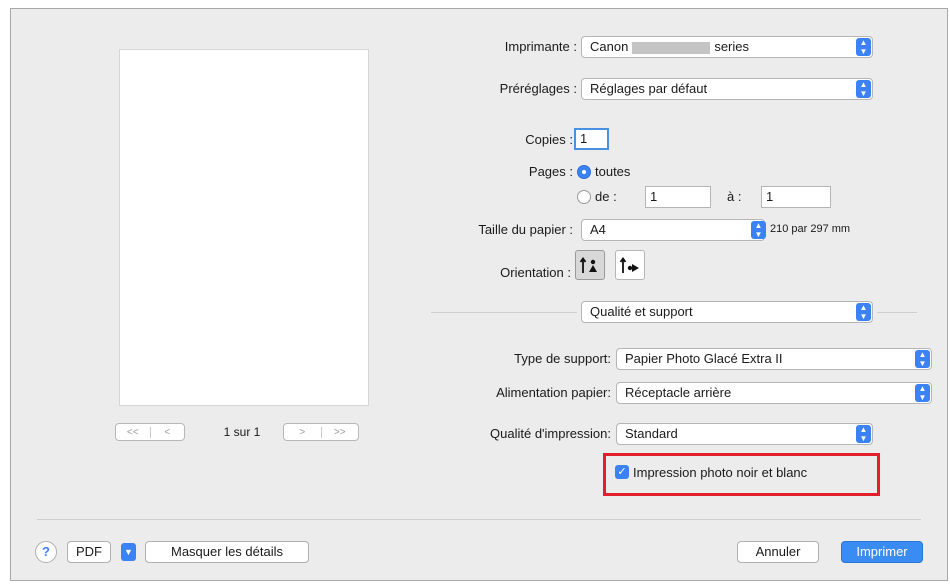 Image resolution: width=950 pixels, height=584 pixels. Describe the element at coordinates (133, 432) in the screenshot. I see `first-page-button: <<` at that location.